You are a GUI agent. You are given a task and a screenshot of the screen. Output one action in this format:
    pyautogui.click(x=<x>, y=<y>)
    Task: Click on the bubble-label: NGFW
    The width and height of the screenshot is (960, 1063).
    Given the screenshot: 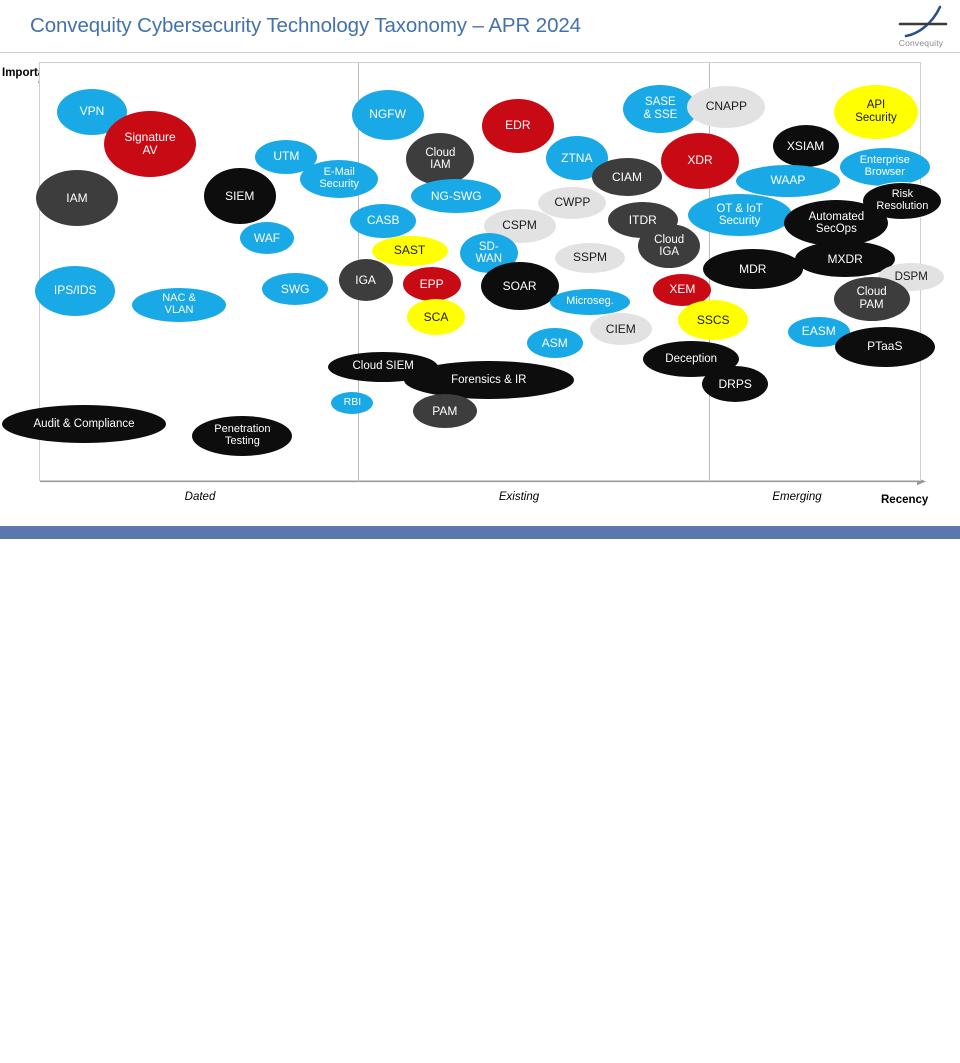 What is the action you would take?
    pyautogui.click(x=387, y=114)
    